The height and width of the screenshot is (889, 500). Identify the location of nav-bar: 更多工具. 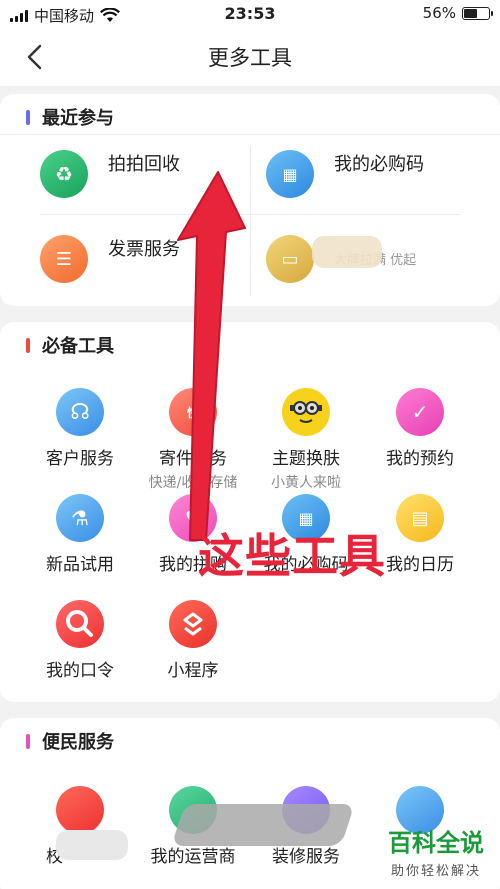
(250, 57).